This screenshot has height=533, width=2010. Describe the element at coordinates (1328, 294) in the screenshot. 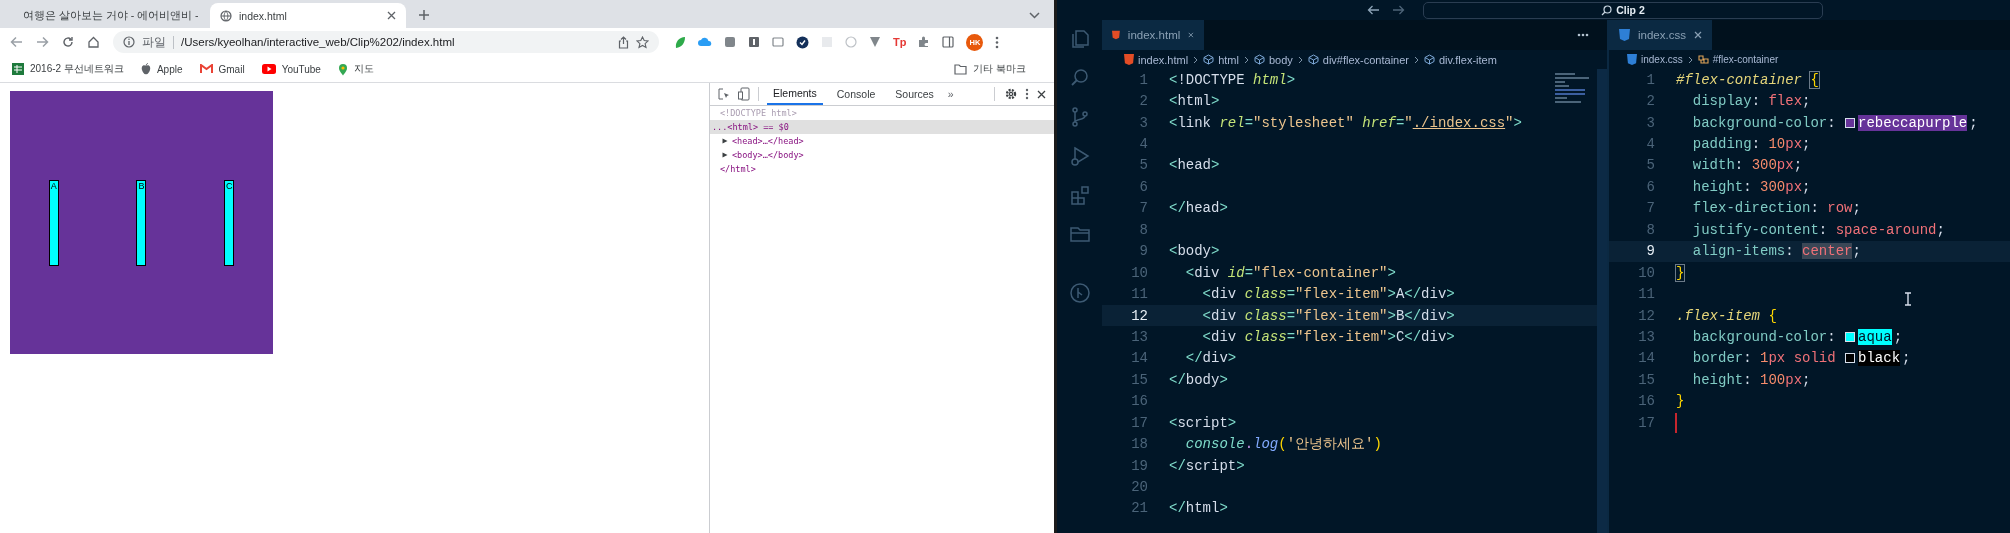

I see `code-line: <div class="flex-item">A</div>` at that location.